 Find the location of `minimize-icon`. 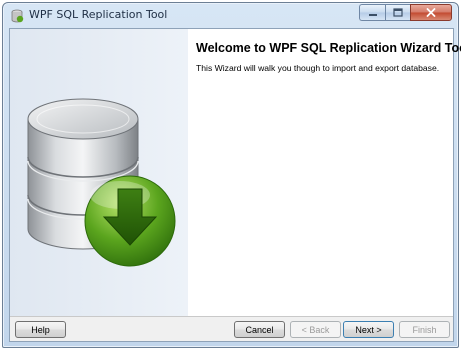

minimize-icon is located at coordinates (372, 14).